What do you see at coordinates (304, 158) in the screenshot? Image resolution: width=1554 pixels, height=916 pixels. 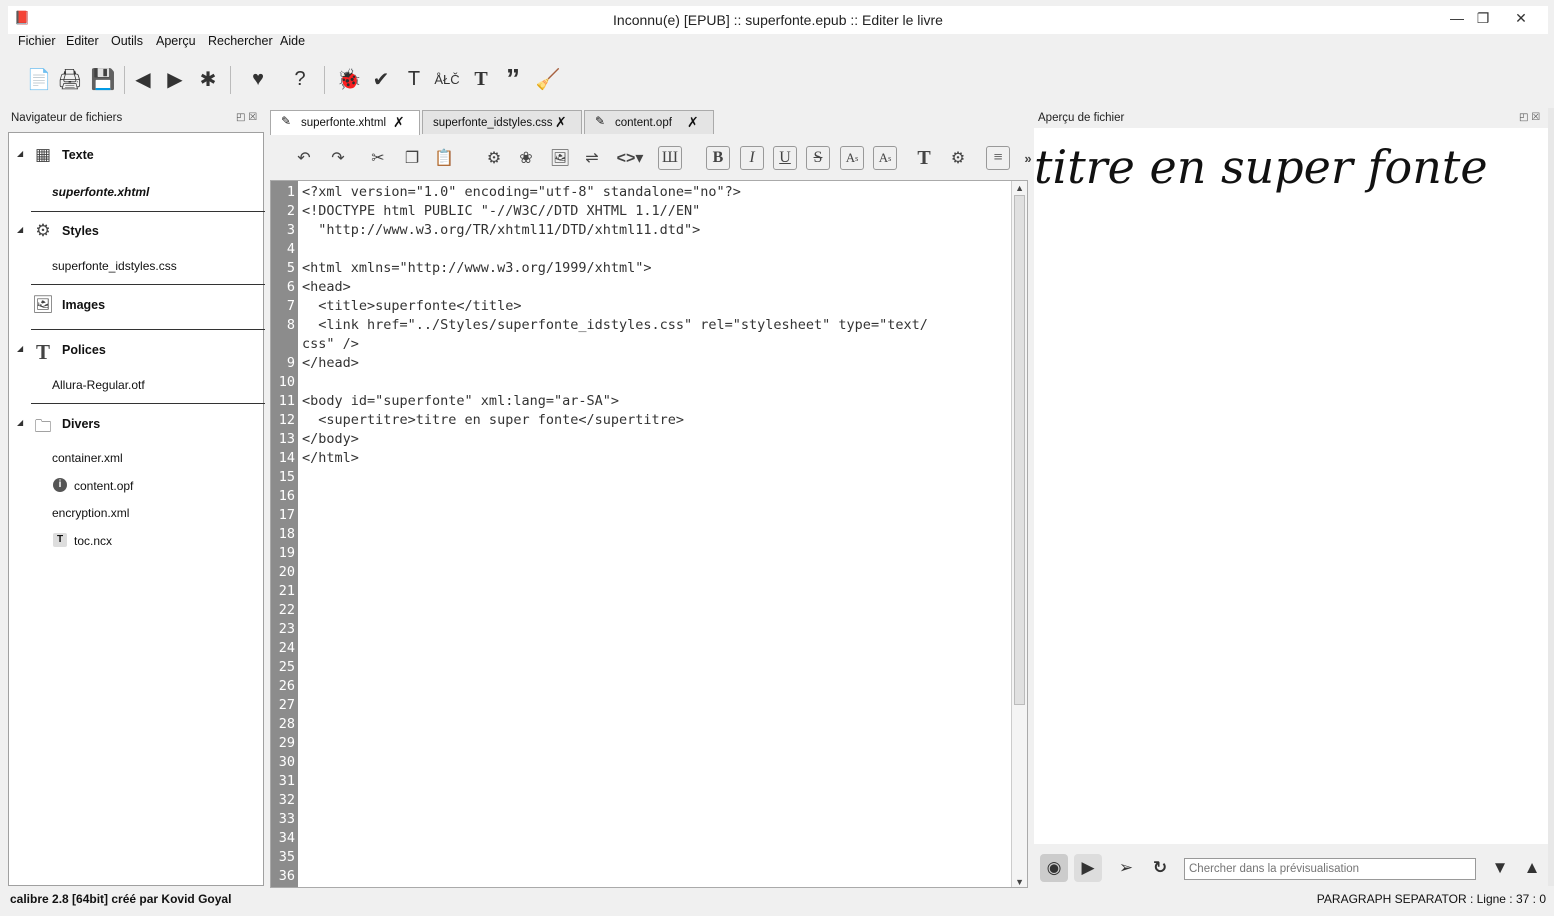 I see `undo-icon: ↶` at bounding box center [304, 158].